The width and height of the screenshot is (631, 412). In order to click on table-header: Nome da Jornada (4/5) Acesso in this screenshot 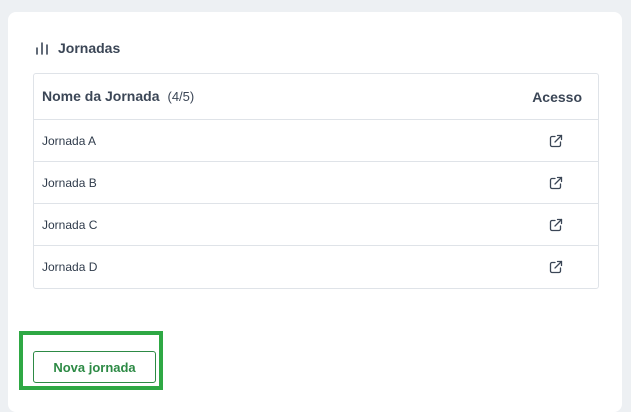, I will do `click(316, 97)`.